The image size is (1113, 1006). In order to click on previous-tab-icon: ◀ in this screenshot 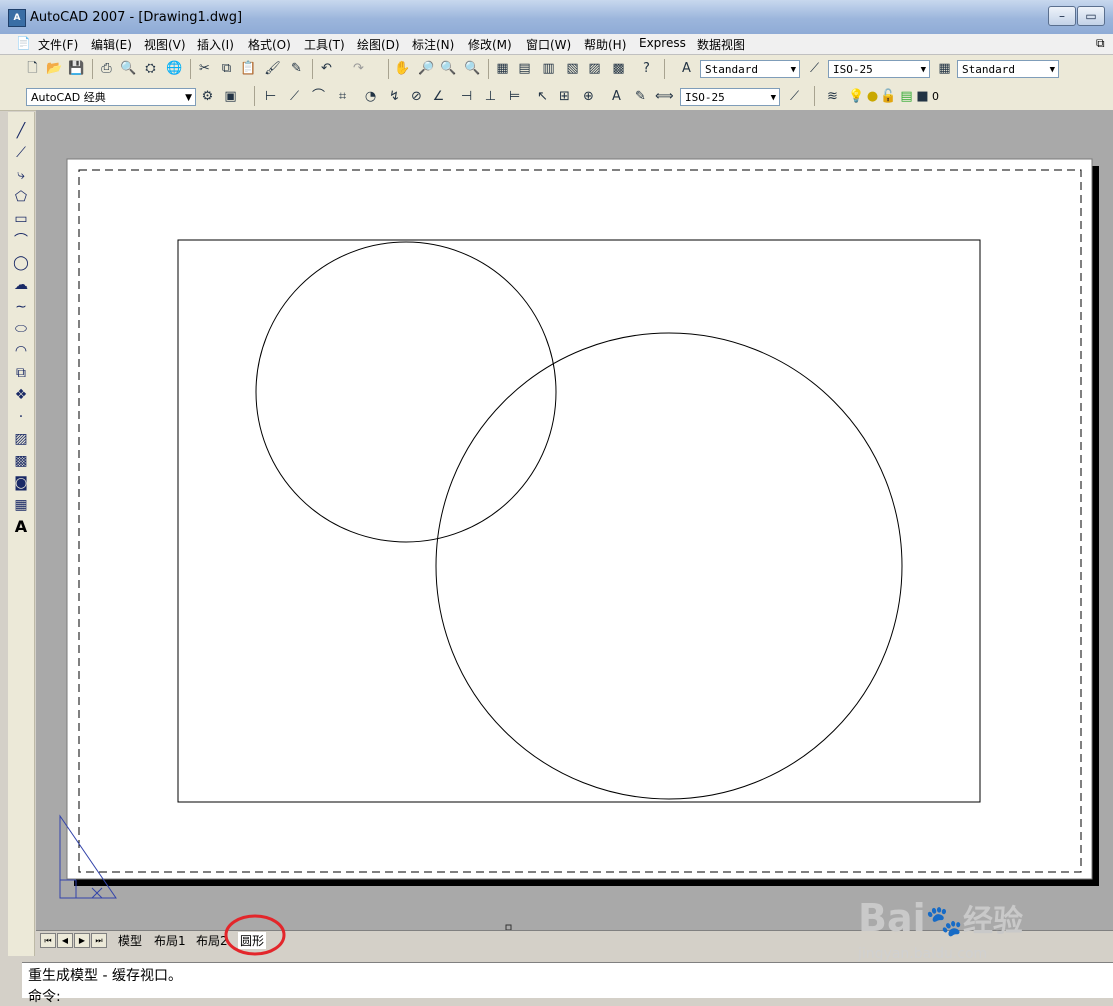, I will do `click(65, 940)`.